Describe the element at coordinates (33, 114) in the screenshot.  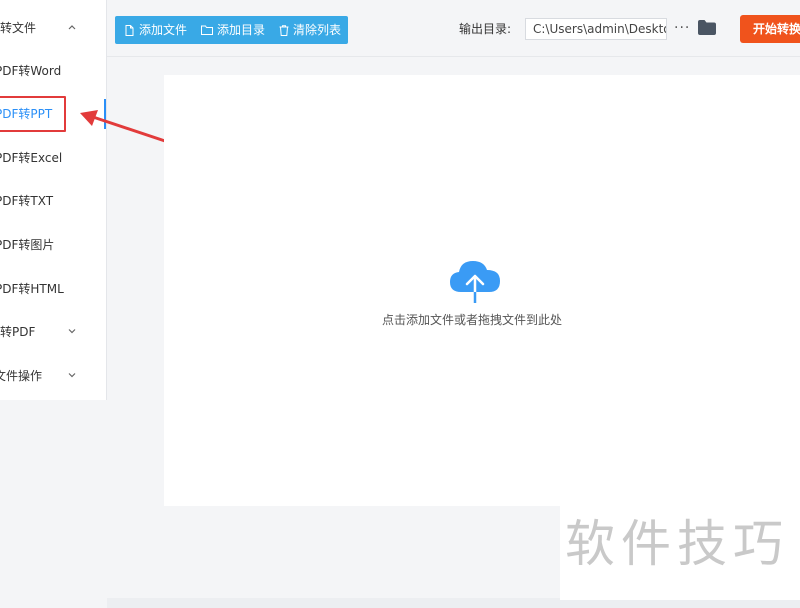
I see `highlight-box` at that location.